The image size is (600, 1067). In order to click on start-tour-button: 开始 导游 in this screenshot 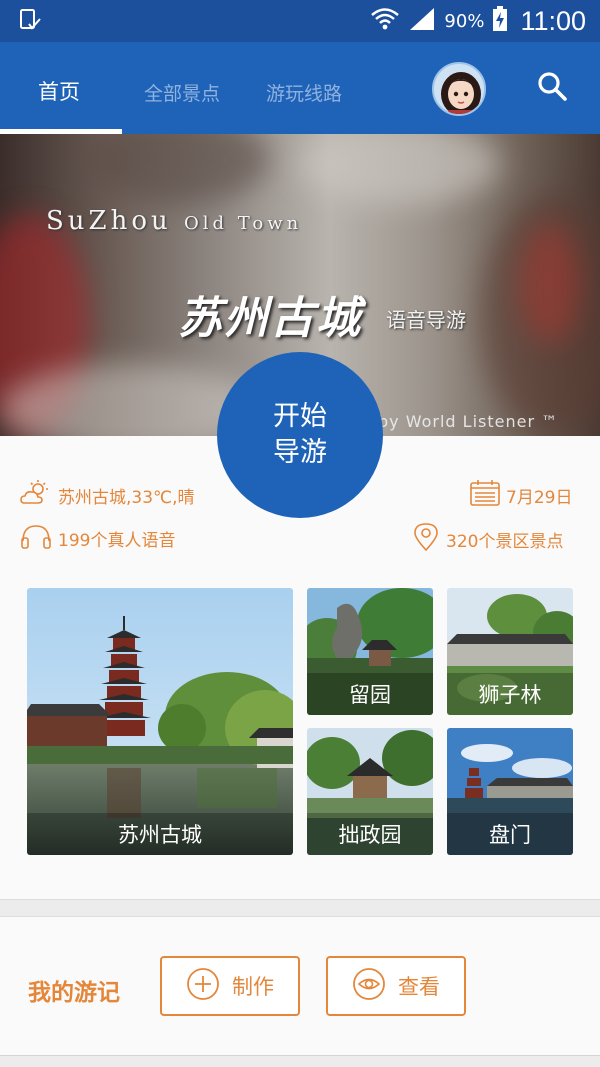, I will do `click(300, 435)`.